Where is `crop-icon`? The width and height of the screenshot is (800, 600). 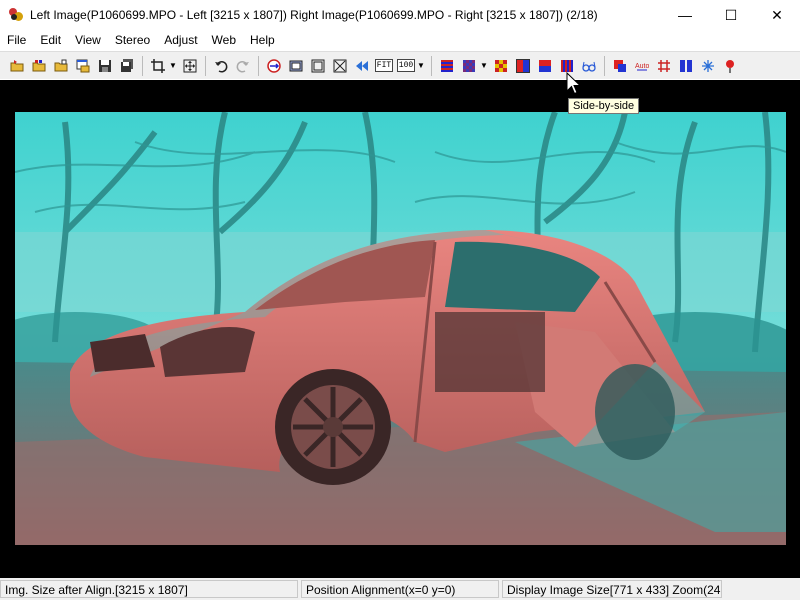 crop-icon is located at coordinates (158, 66).